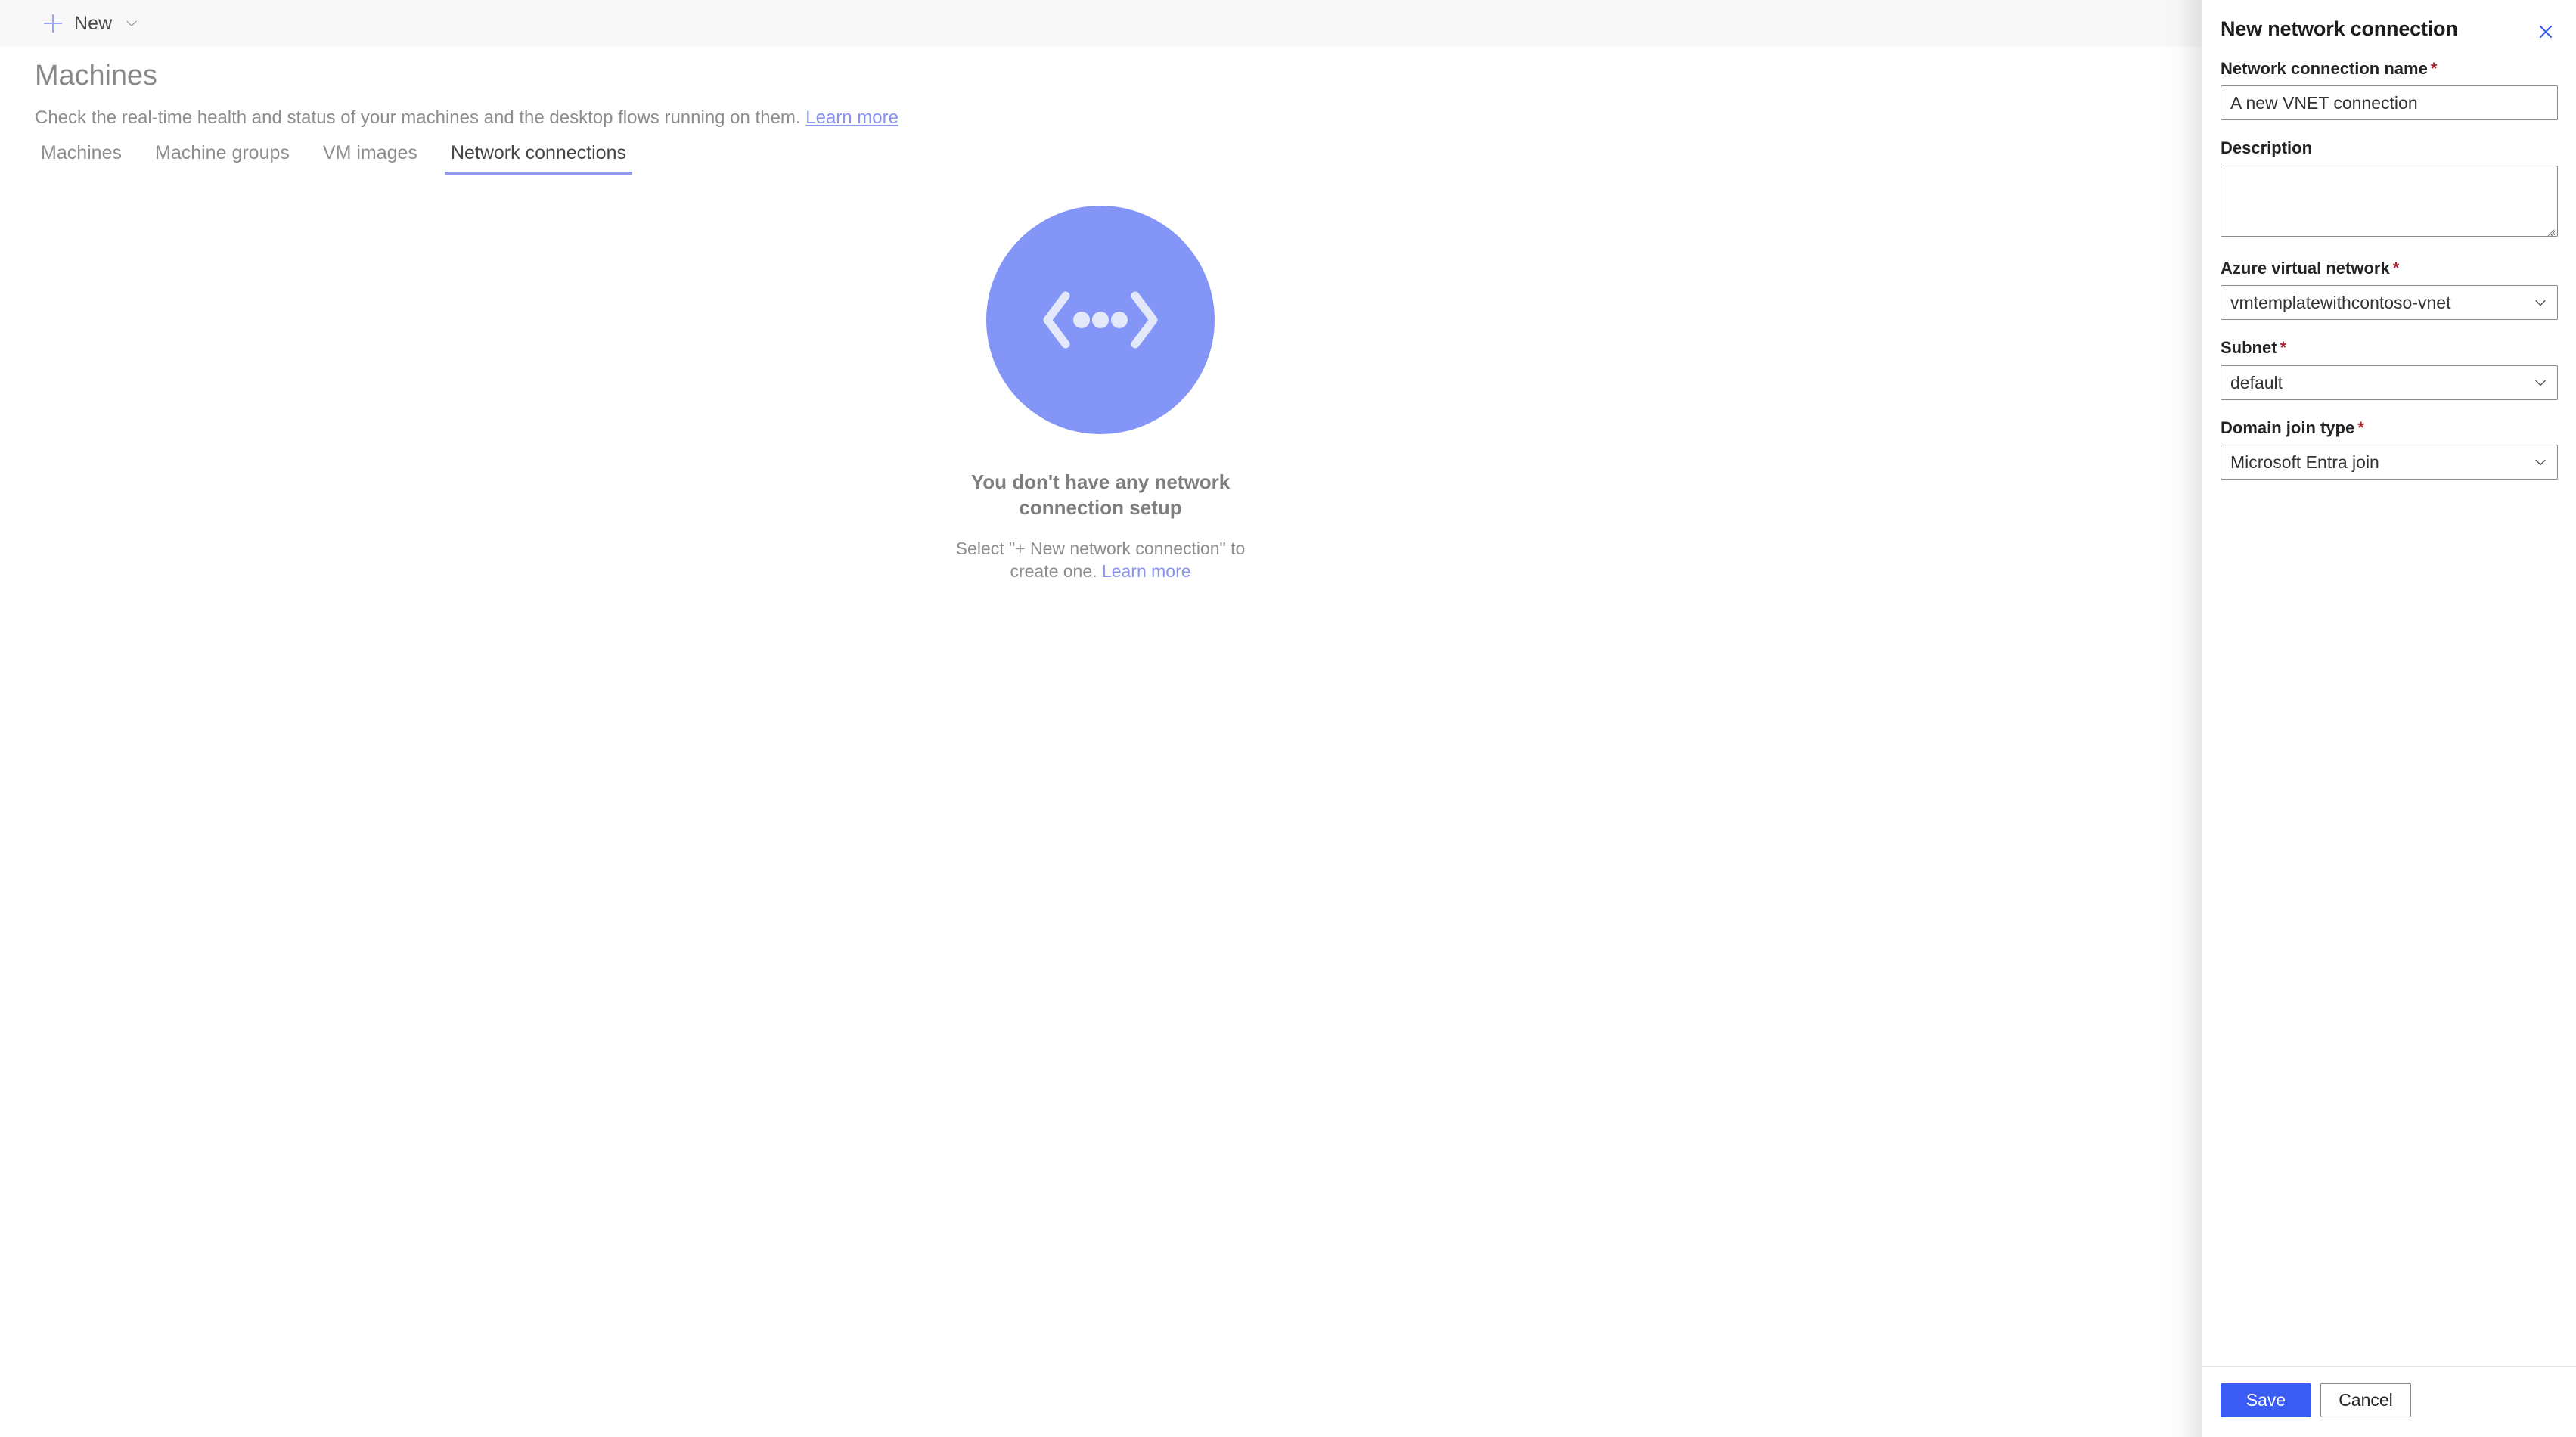 The width and height of the screenshot is (2576, 1437). What do you see at coordinates (93, 23) in the screenshot?
I see `new-button-label: New` at bounding box center [93, 23].